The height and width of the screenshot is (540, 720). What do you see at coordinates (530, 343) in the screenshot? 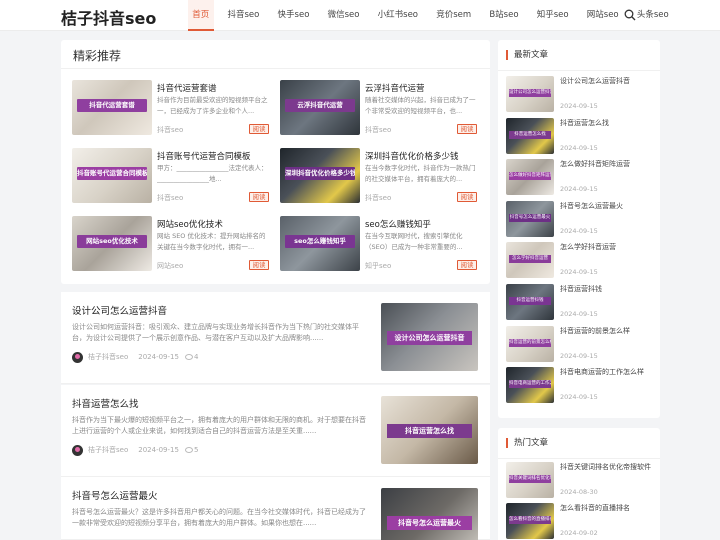
I see `sidebar-thumbnail: 抖音运营的前景怎么样` at bounding box center [530, 343].